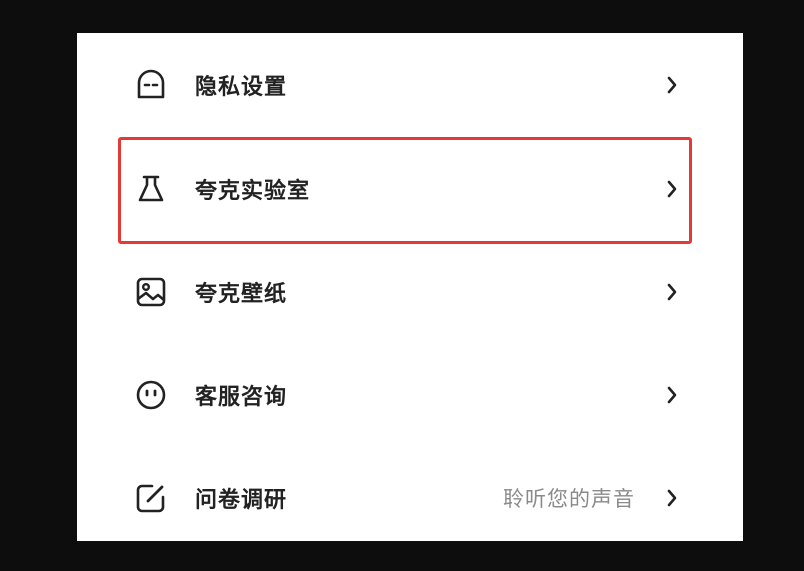  I want to click on menu-item-label: 客服咨询, so click(241, 397).